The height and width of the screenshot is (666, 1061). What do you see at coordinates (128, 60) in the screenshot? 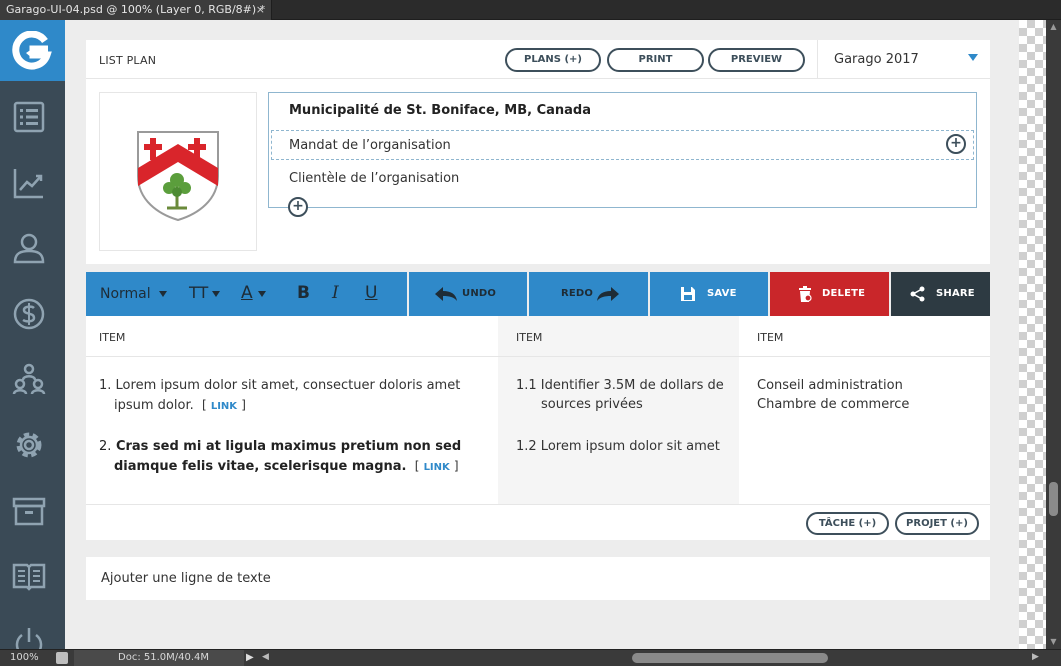
I see `page-title: LIST PLAN` at bounding box center [128, 60].